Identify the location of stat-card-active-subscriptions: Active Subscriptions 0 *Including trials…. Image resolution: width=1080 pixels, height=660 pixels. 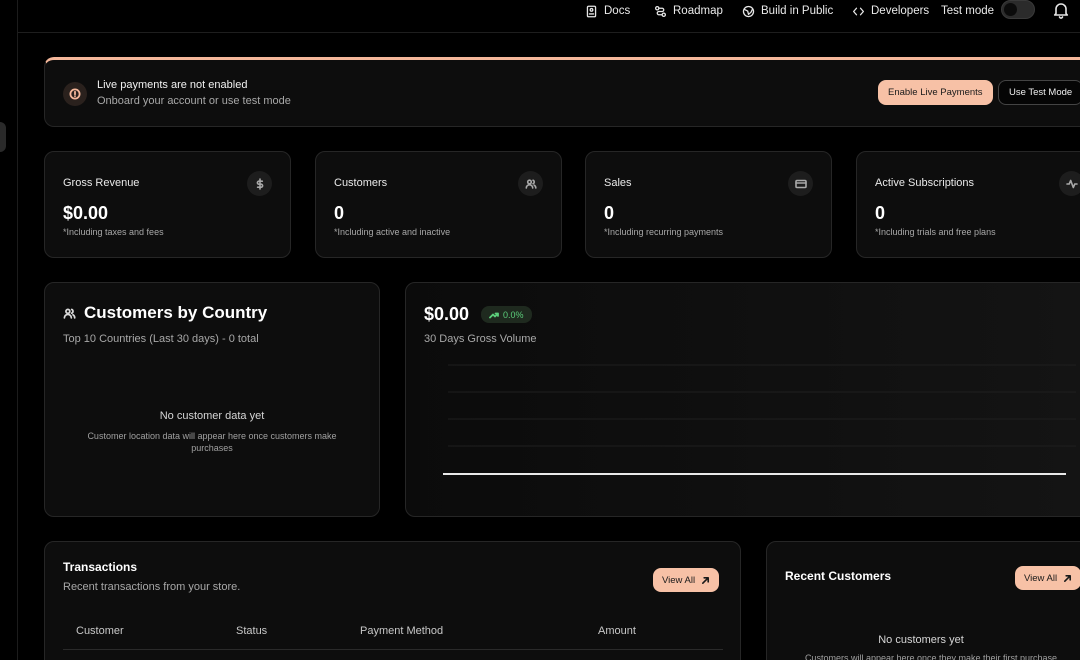
(968, 204).